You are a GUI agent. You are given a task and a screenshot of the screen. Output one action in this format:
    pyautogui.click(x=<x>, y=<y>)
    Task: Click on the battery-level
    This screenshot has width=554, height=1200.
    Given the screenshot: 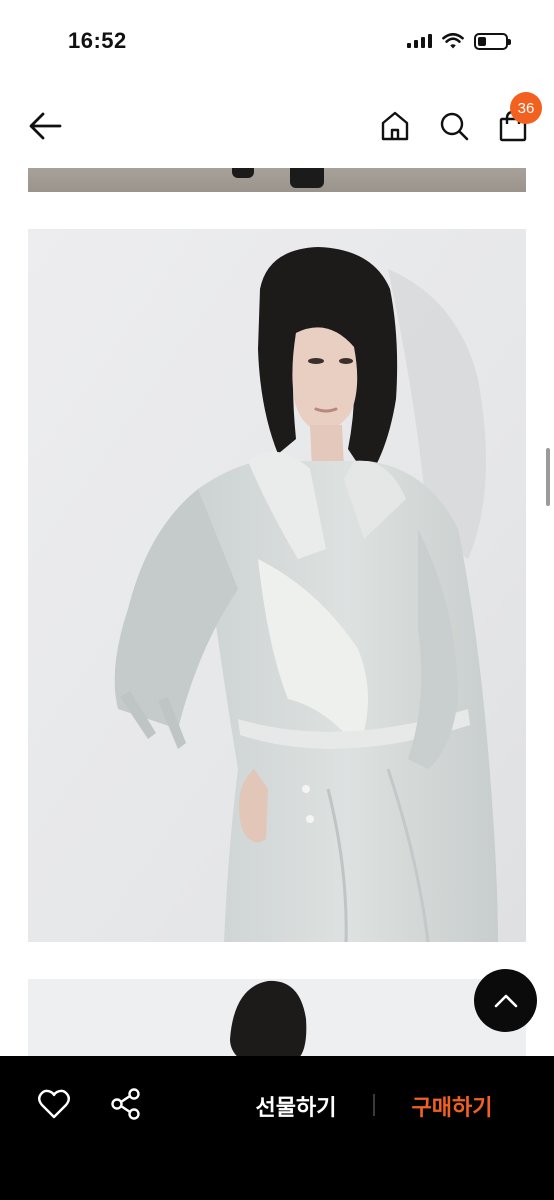 What is the action you would take?
    pyautogui.click(x=482, y=41)
    